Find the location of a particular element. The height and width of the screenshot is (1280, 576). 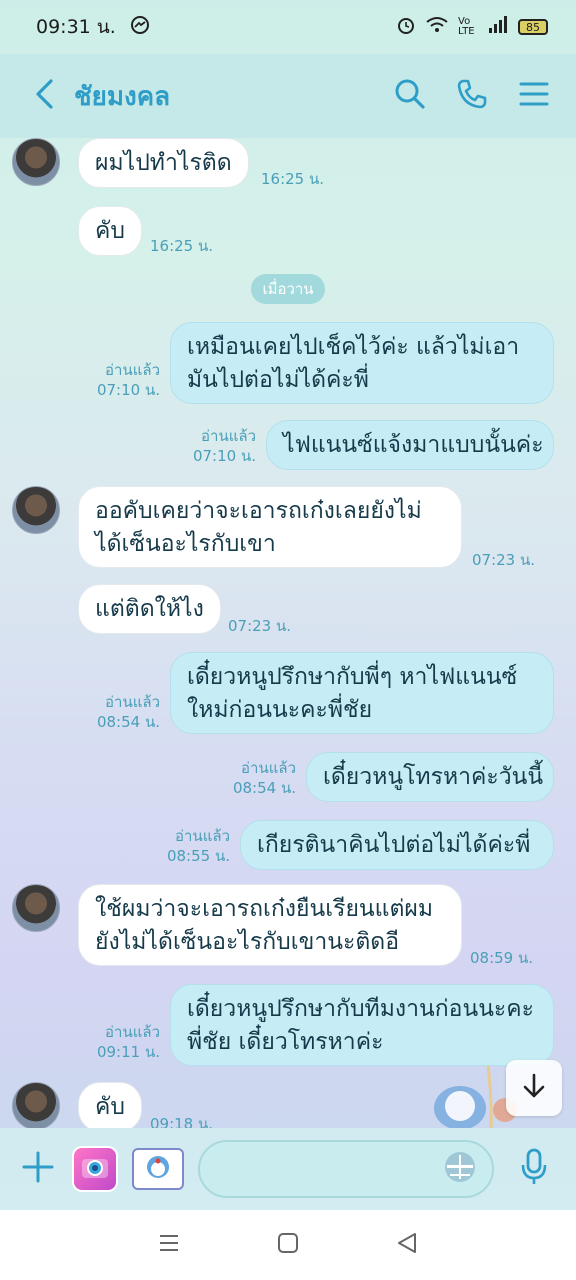

call-button is located at coordinates (472, 96).